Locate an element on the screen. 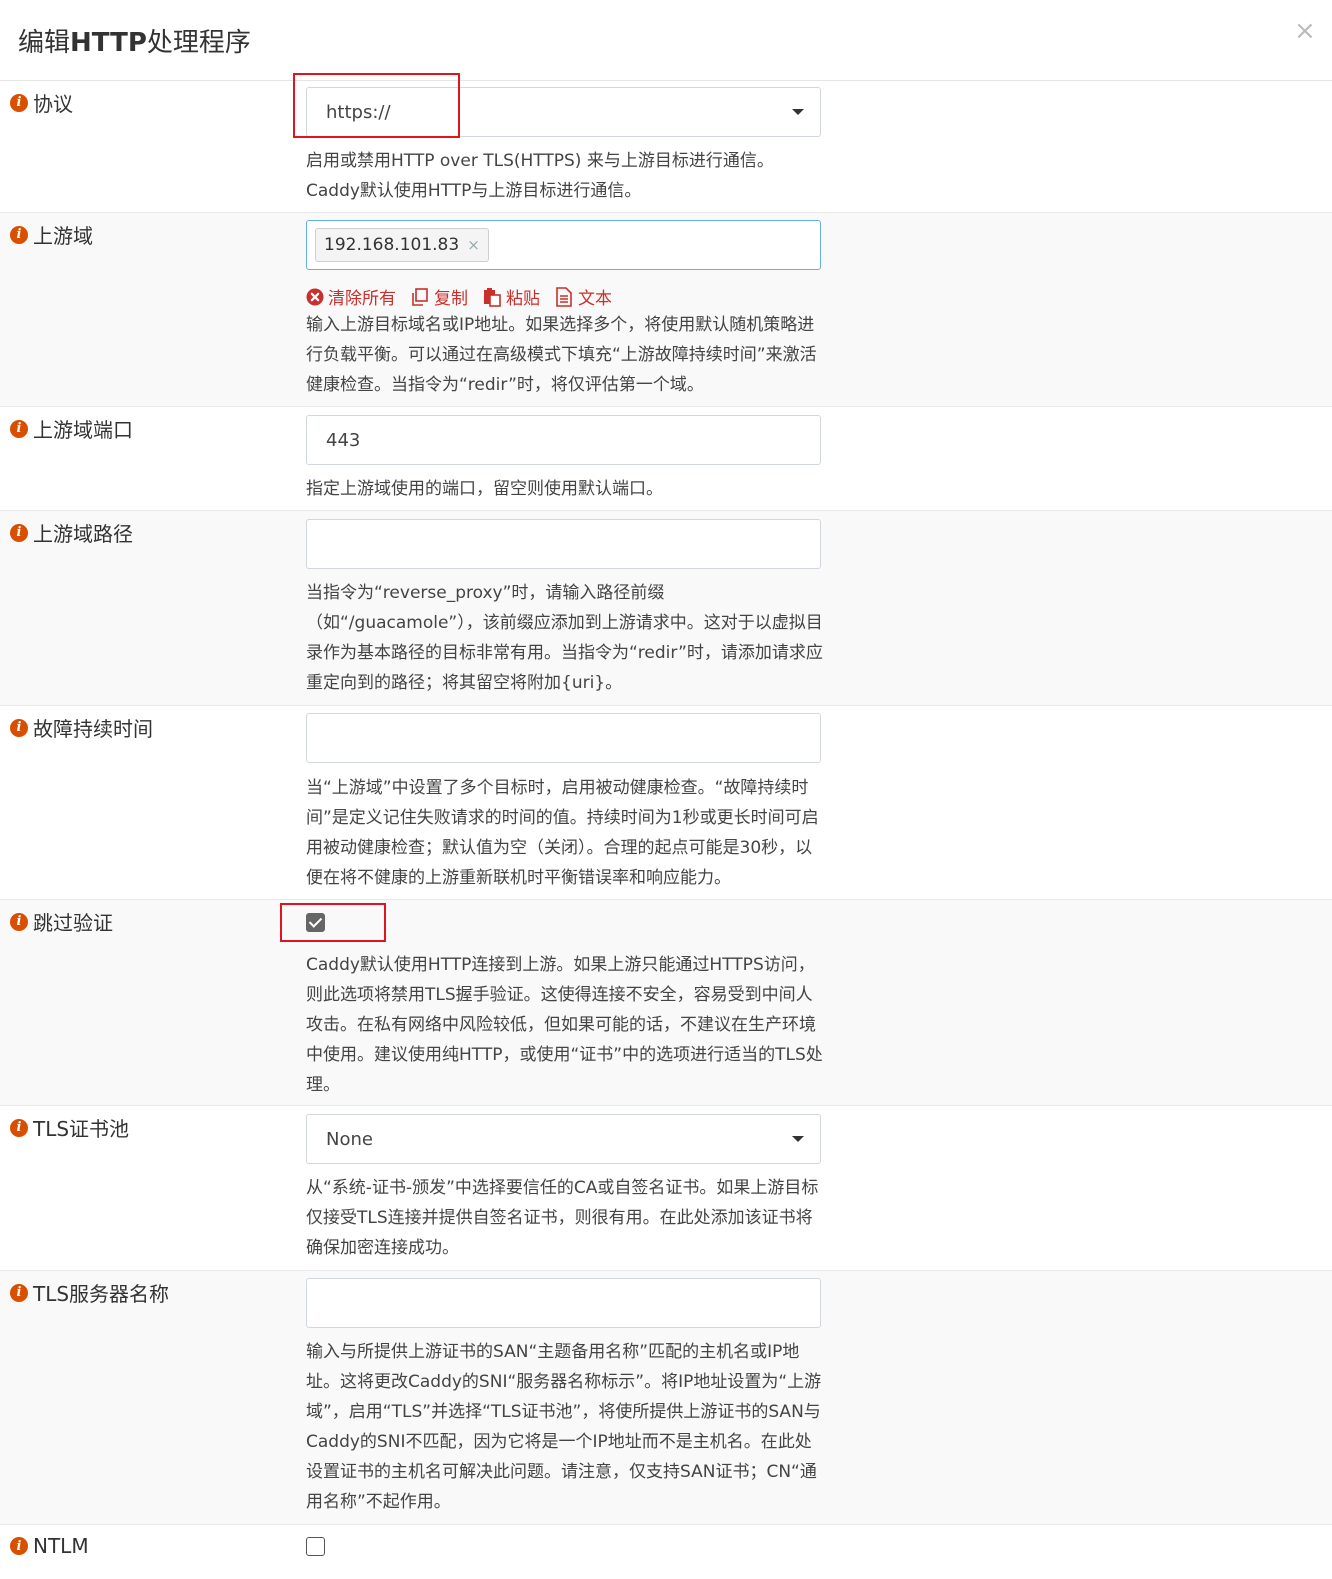 The width and height of the screenshot is (1332, 1579). upstream-domain-tokenfield: 192.168.101.83 × is located at coordinates (563, 245).